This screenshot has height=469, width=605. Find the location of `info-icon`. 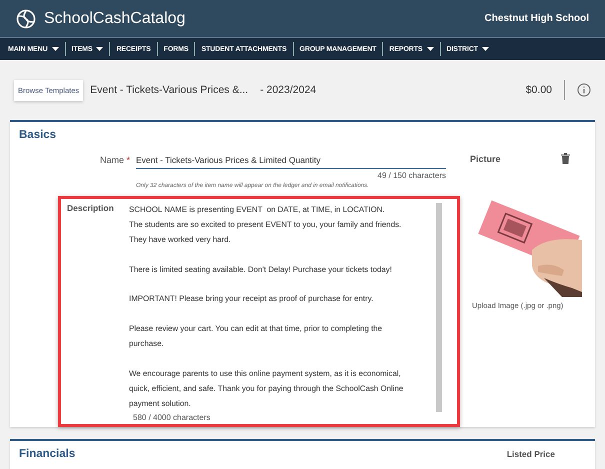

info-icon is located at coordinates (584, 90).